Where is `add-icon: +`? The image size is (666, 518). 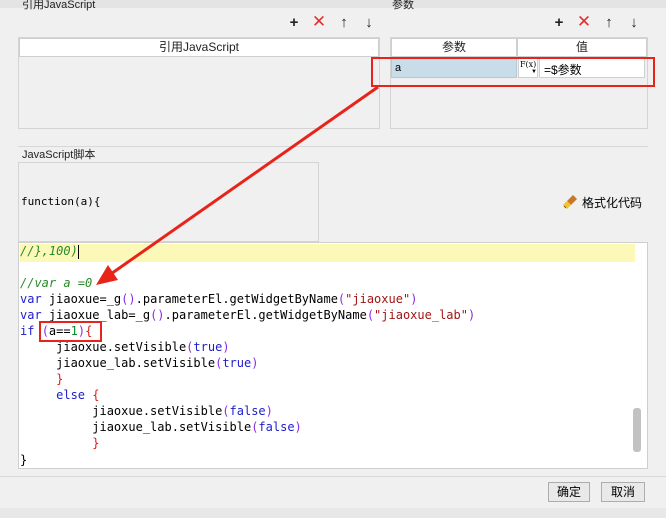 add-icon: + is located at coordinates (294, 22).